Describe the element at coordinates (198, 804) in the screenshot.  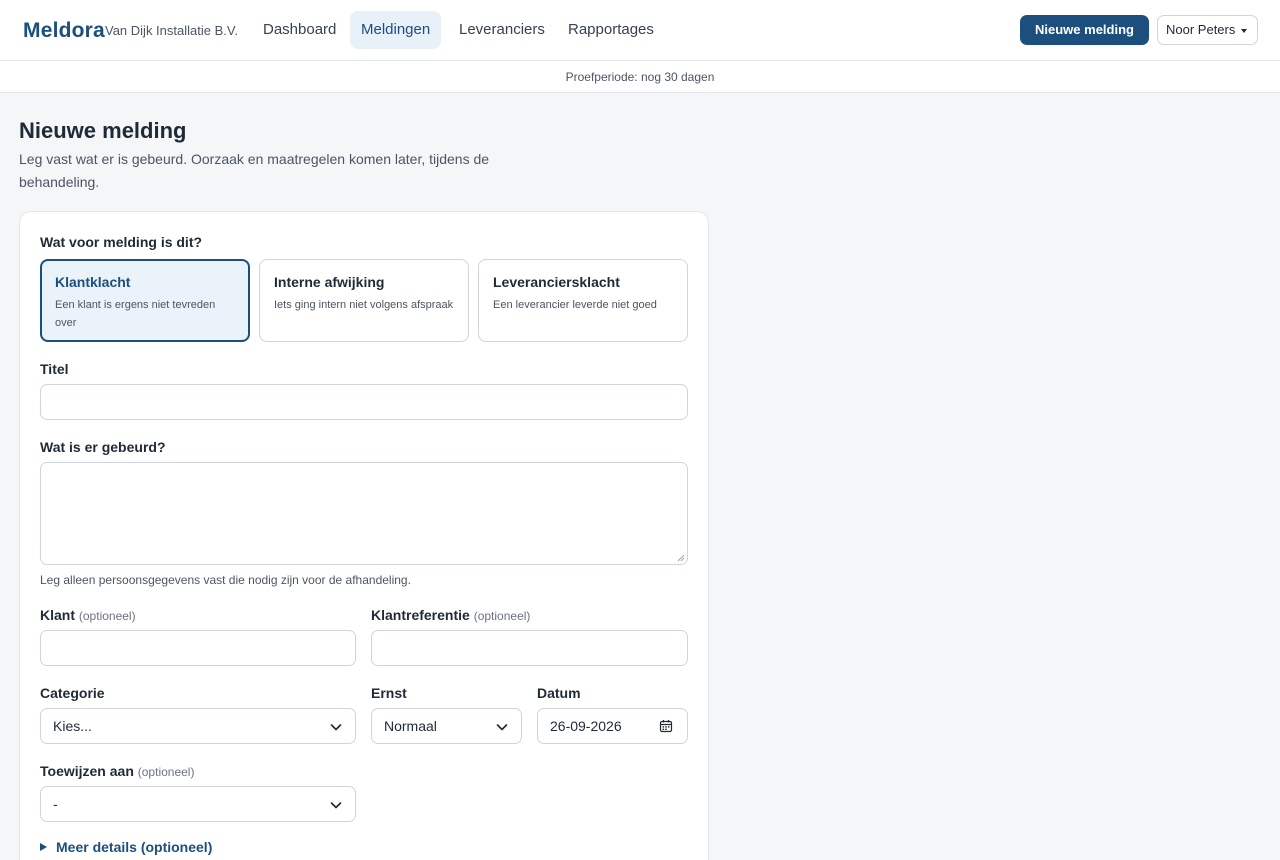
I see `assign-select: -` at that location.